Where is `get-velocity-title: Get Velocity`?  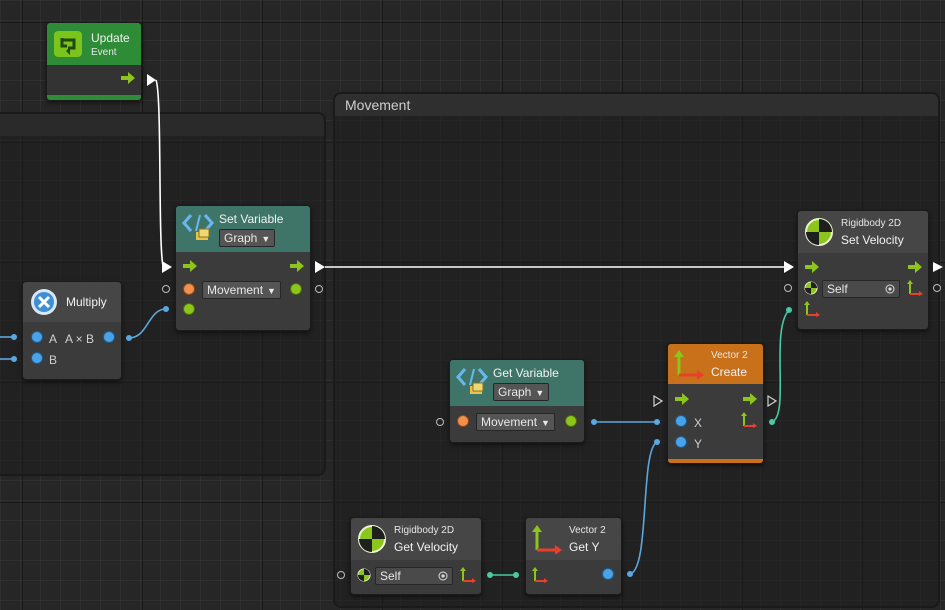 get-velocity-title: Get Velocity is located at coordinates (426, 547).